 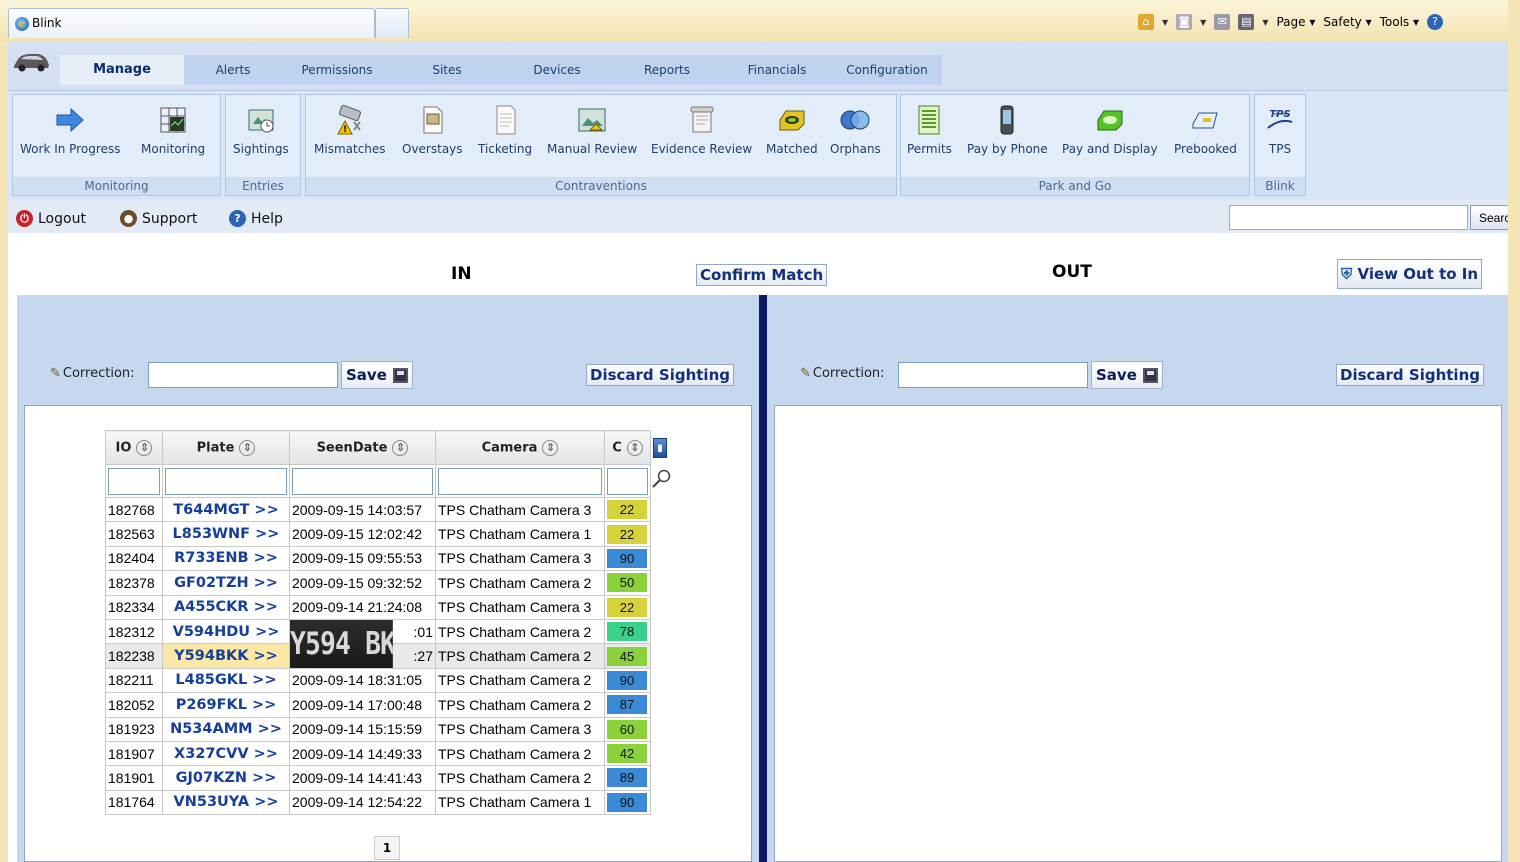 What do you see at coordinates (1399, 22) in the screenshot?
I see `tools-menu: Tools ▾` at bounding box center [1399, 22].